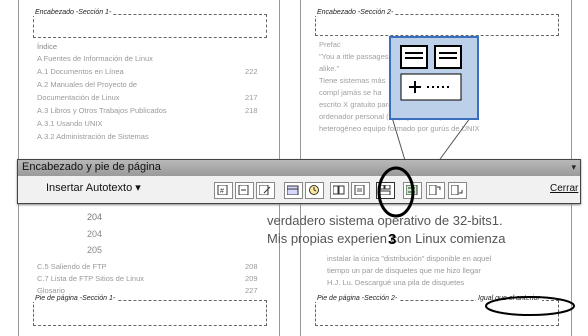 The width and height of the screenshot is (588, 336). Describe the element at coordinates (392, 239) in the screenshot. I see `annotation-number: 3` at that location.